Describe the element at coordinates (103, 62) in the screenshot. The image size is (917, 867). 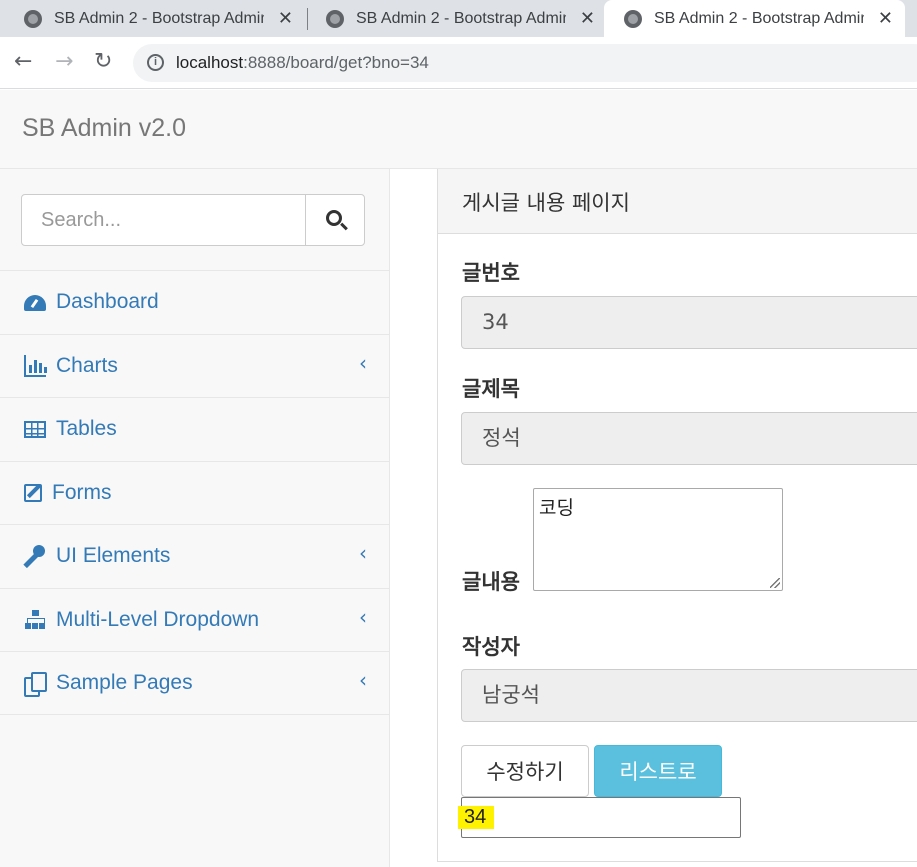
I see `reload-icon: ↻` at that location.